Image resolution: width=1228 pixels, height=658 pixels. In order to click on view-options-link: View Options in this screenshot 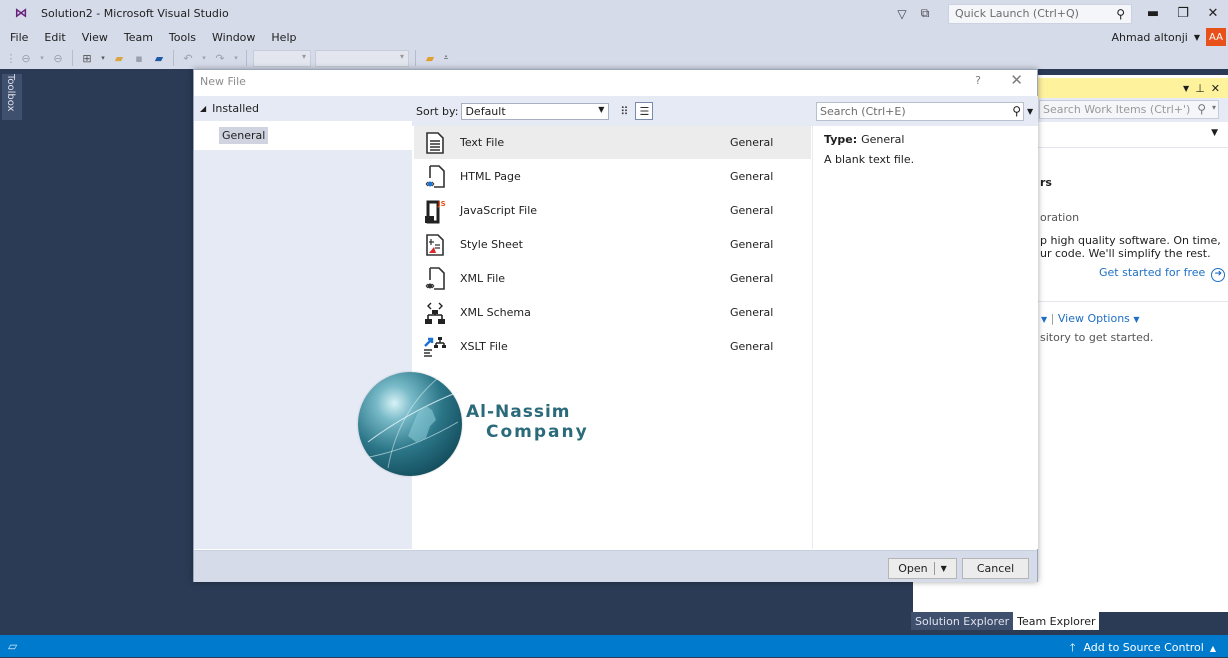, I will do `click(1094, 318)`.